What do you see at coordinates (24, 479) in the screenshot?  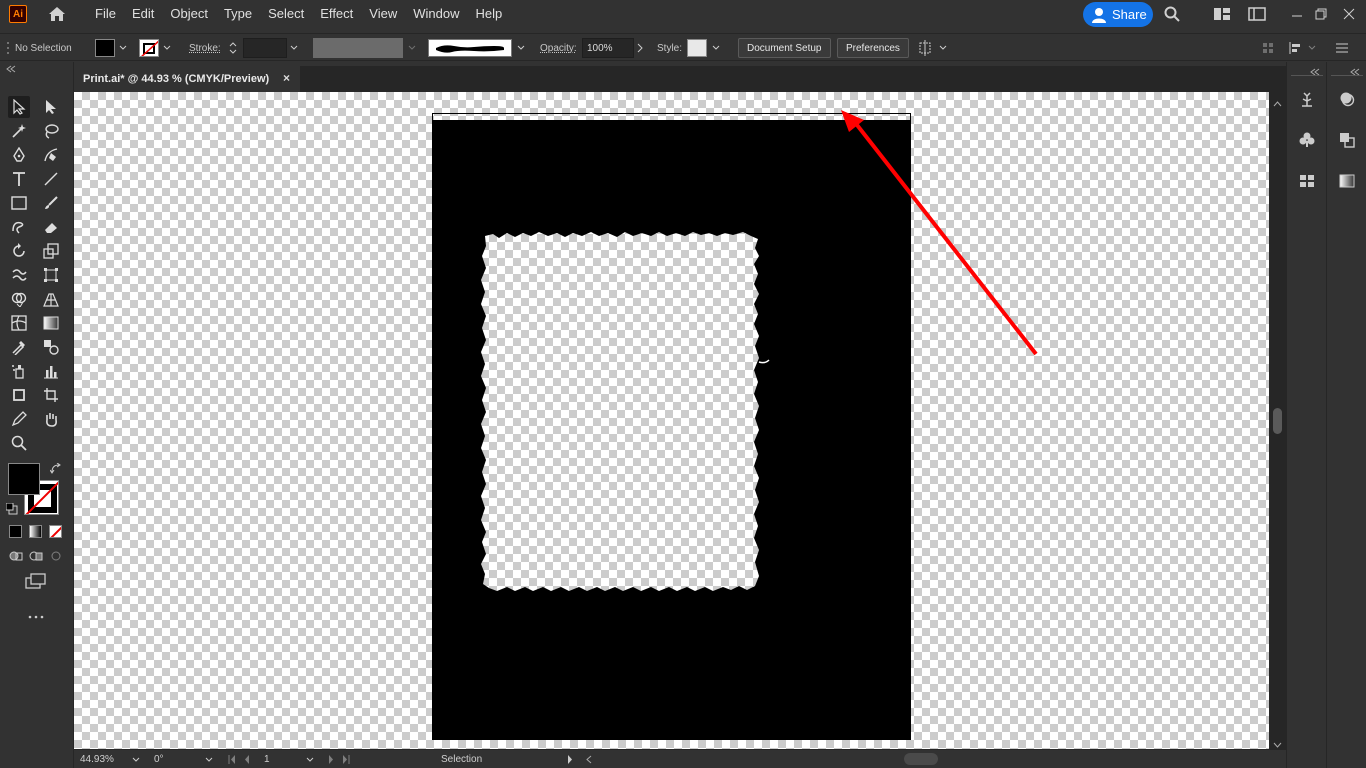 I see `fill-swatch` at bounding box center [24, 479].